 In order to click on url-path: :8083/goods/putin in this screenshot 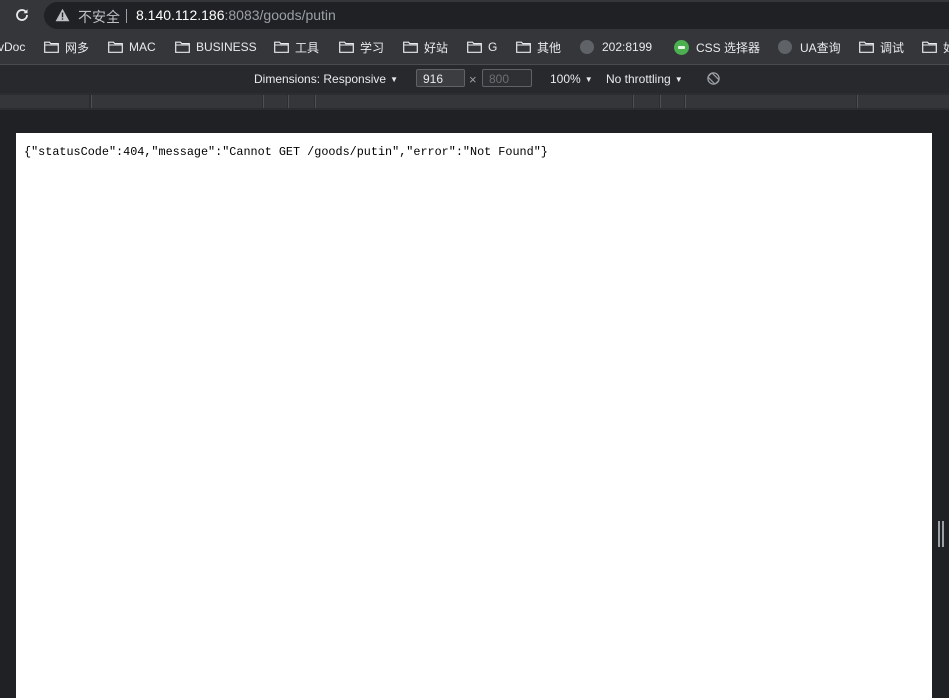, I will do `click(280, 15)`.